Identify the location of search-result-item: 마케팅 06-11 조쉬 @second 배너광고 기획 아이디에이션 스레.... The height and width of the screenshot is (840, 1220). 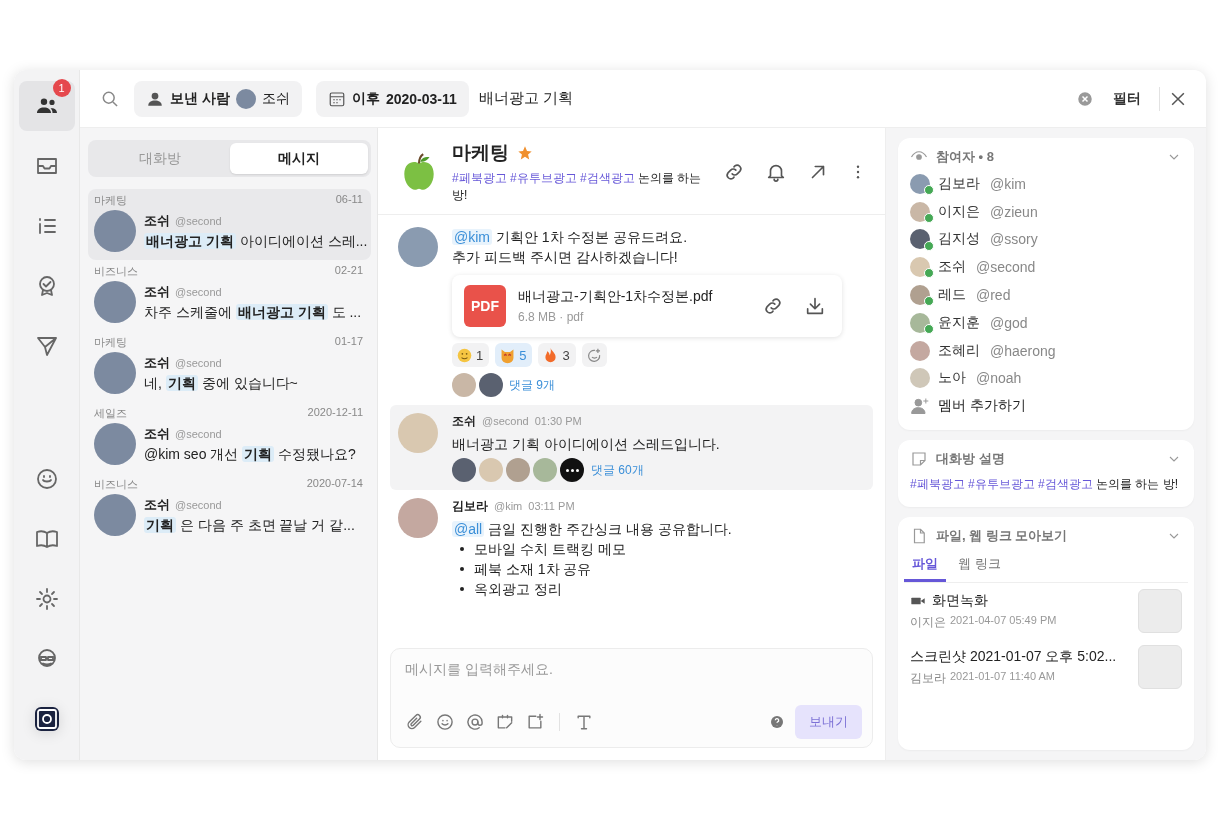
(229, 224).